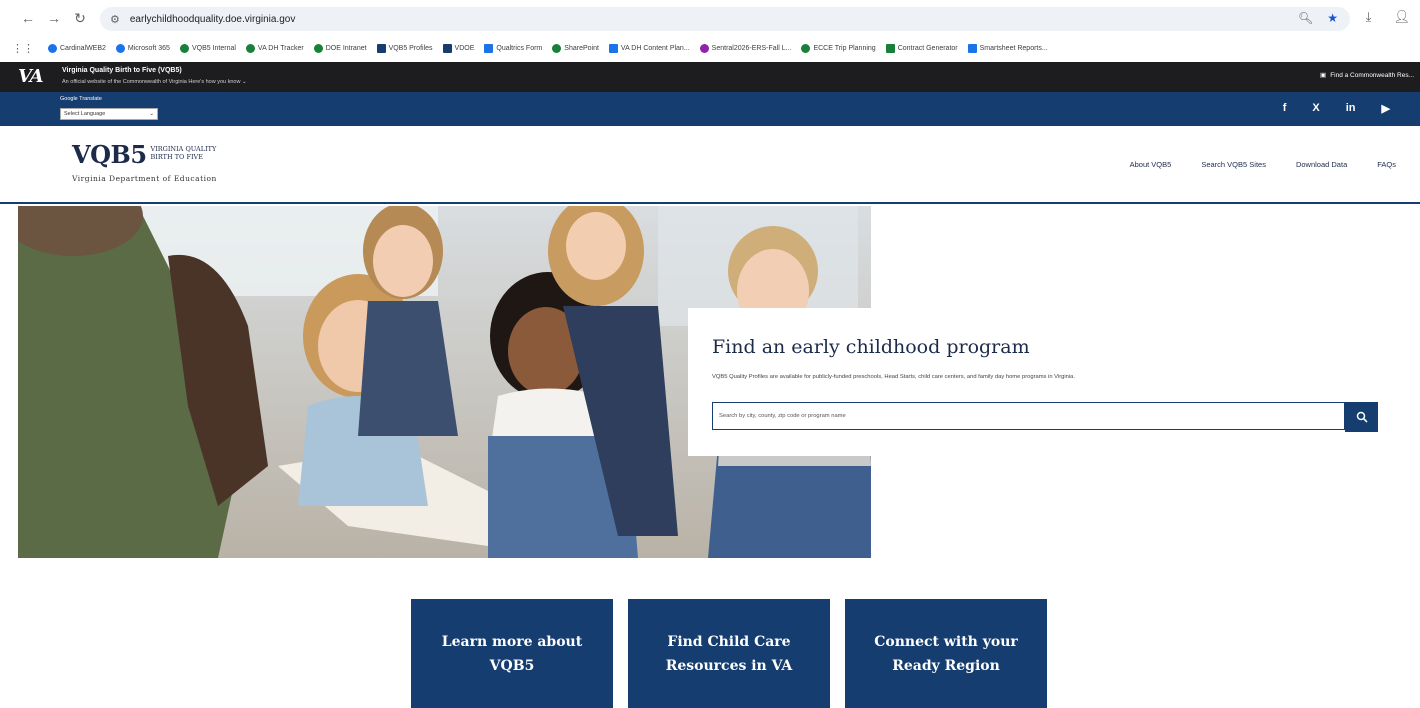  What do you see at coordinates (54, 18) in the screenshot?
I see `forward-arrow-icon: →` at bounding box center [54, 18].